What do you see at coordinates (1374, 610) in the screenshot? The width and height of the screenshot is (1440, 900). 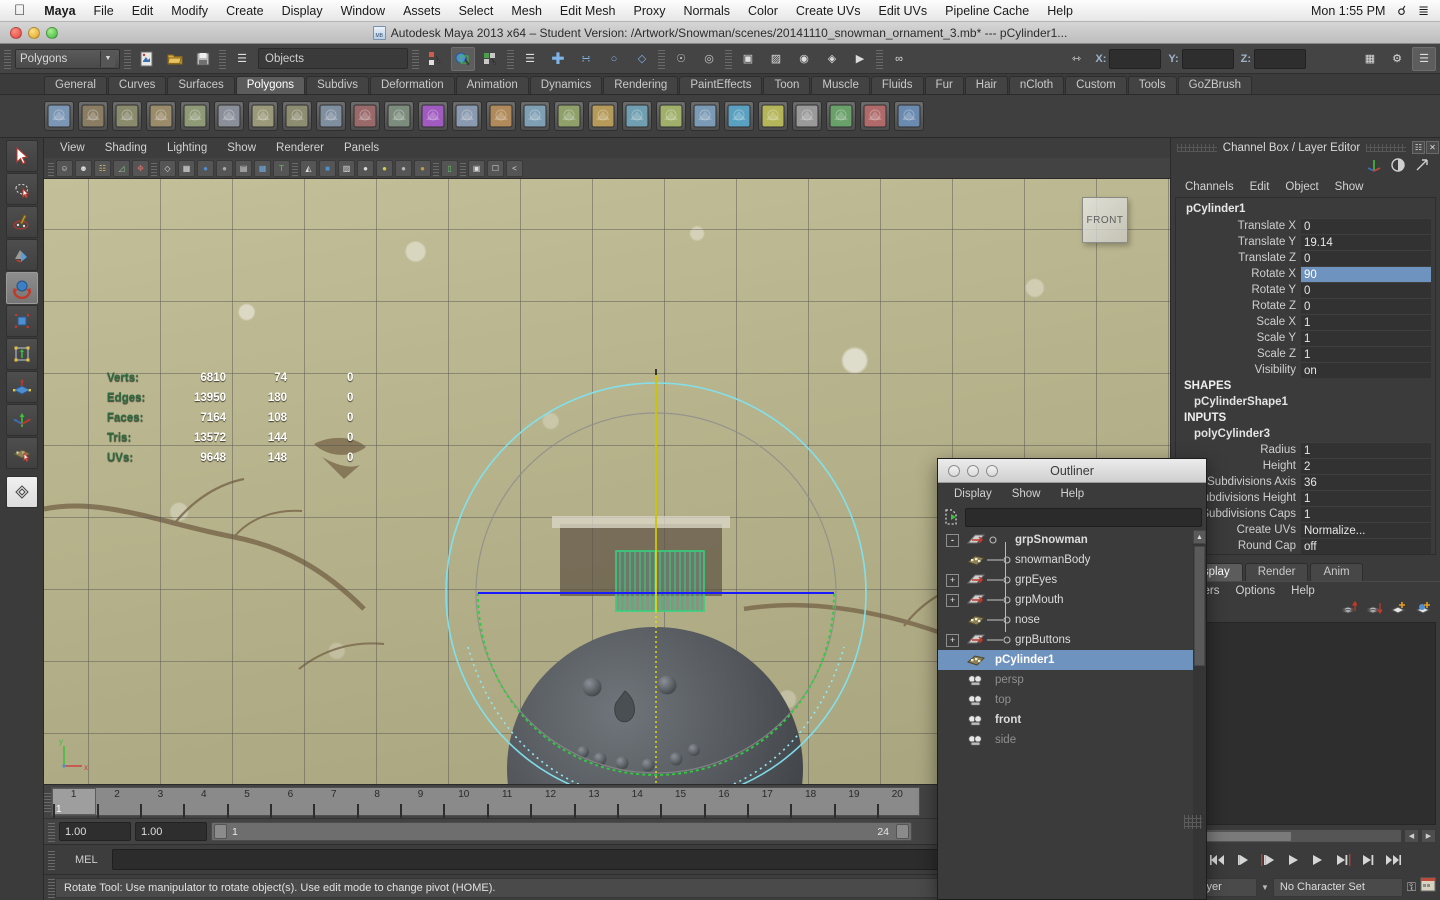 I see `move-layer-down-icon` at bounding box center [1374, 610].